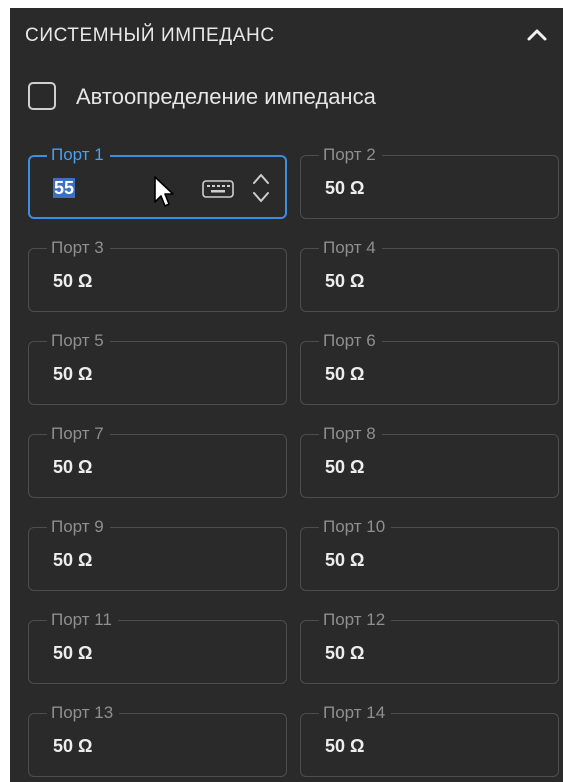 The image size is (563, 782). Describe the element at coordinates (344, 374) in the screenshot. I see `port-6-value: 50 Ω` at that location.